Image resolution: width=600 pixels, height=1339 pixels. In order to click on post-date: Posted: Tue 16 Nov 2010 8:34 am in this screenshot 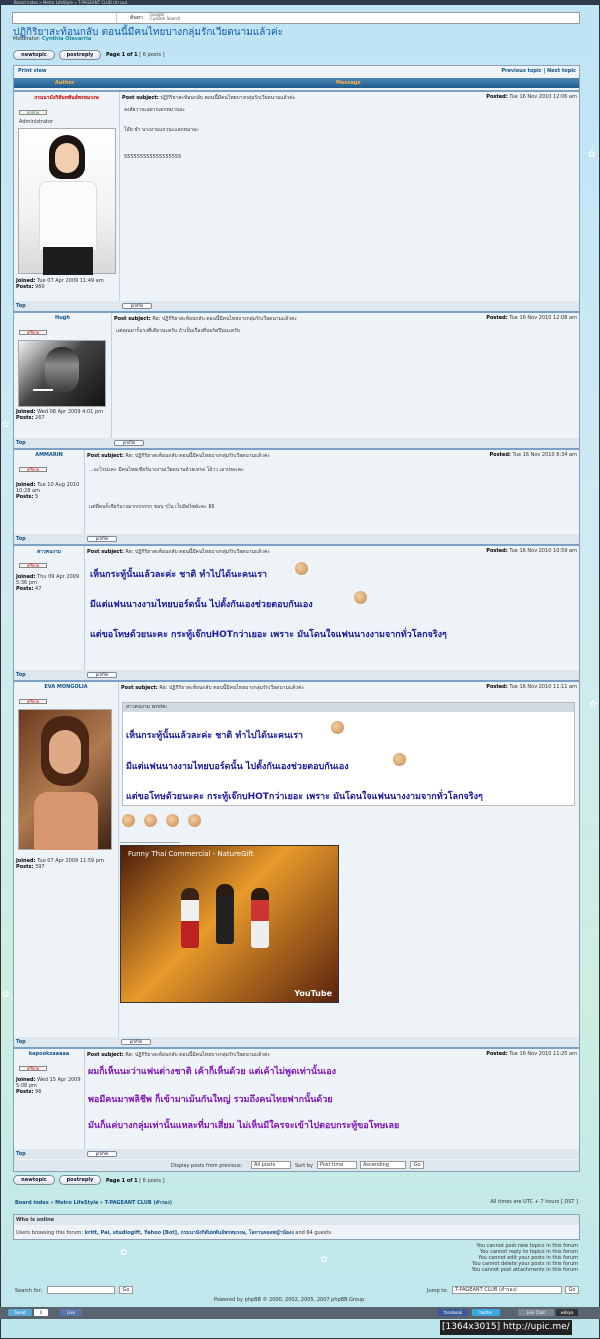, I will do `click(533, 455)`.